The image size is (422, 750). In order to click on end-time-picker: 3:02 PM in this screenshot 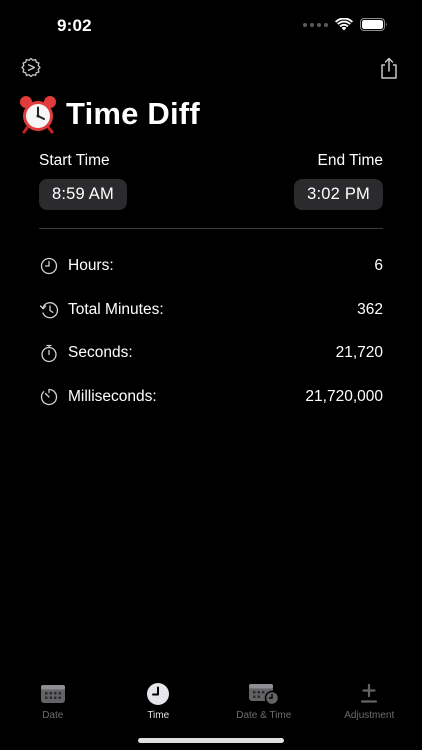, I will do `click(338, 194)`.